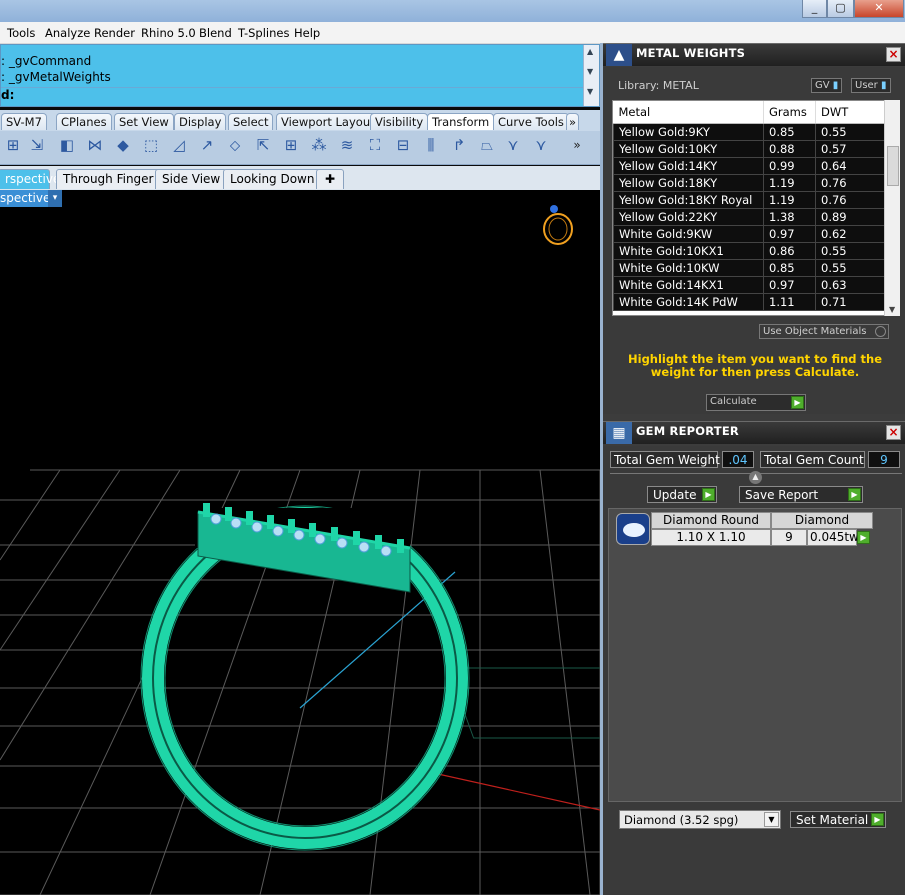  What do you see at coordinates (215, 33) in the screenshot?
I see `menu-blend: Blend` at bounding box center [215, 33].